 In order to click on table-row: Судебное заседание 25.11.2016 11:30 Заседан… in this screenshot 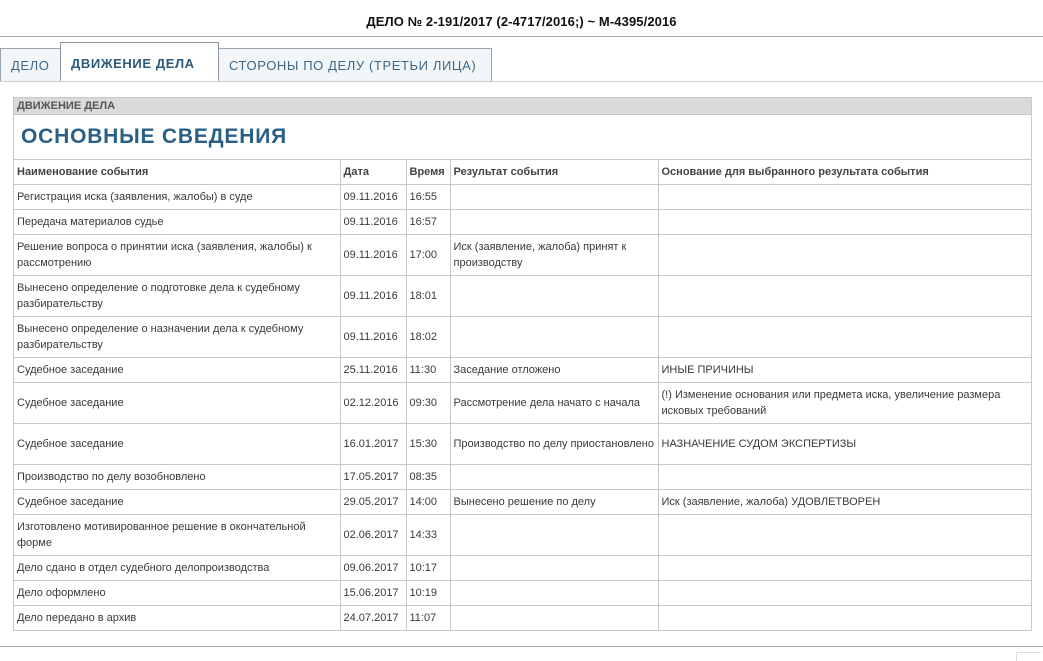, I will do `click(522, 370)`.